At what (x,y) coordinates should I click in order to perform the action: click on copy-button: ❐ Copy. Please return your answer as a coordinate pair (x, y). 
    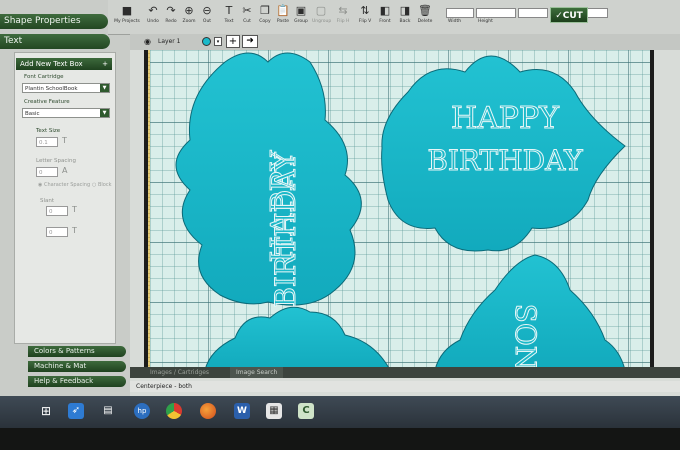
    Looking at the image, I should click on (265, 14).